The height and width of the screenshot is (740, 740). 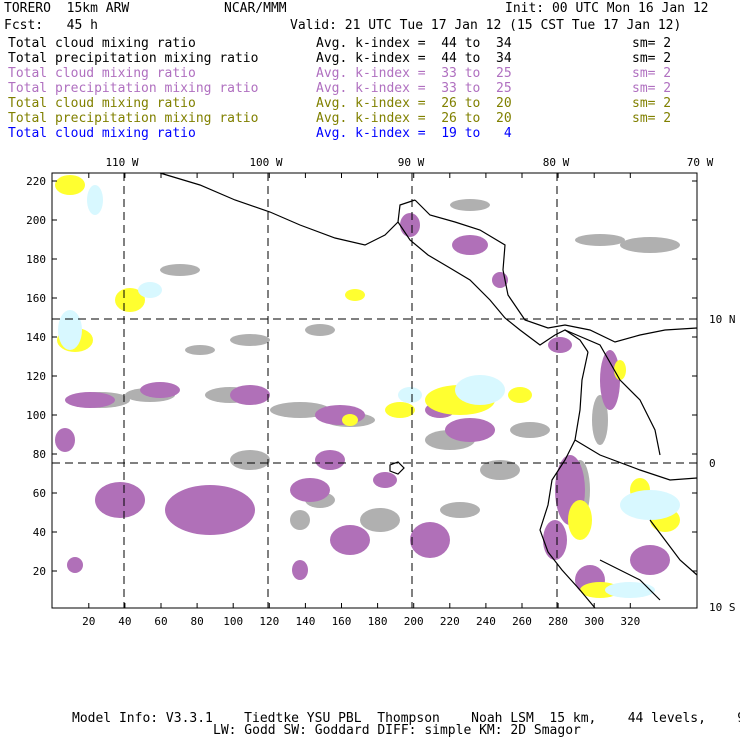 What do you see at coordinates (378, 621) in the screenshot?
I see `x-tick-label: 180` at bounding box center [378, 621].